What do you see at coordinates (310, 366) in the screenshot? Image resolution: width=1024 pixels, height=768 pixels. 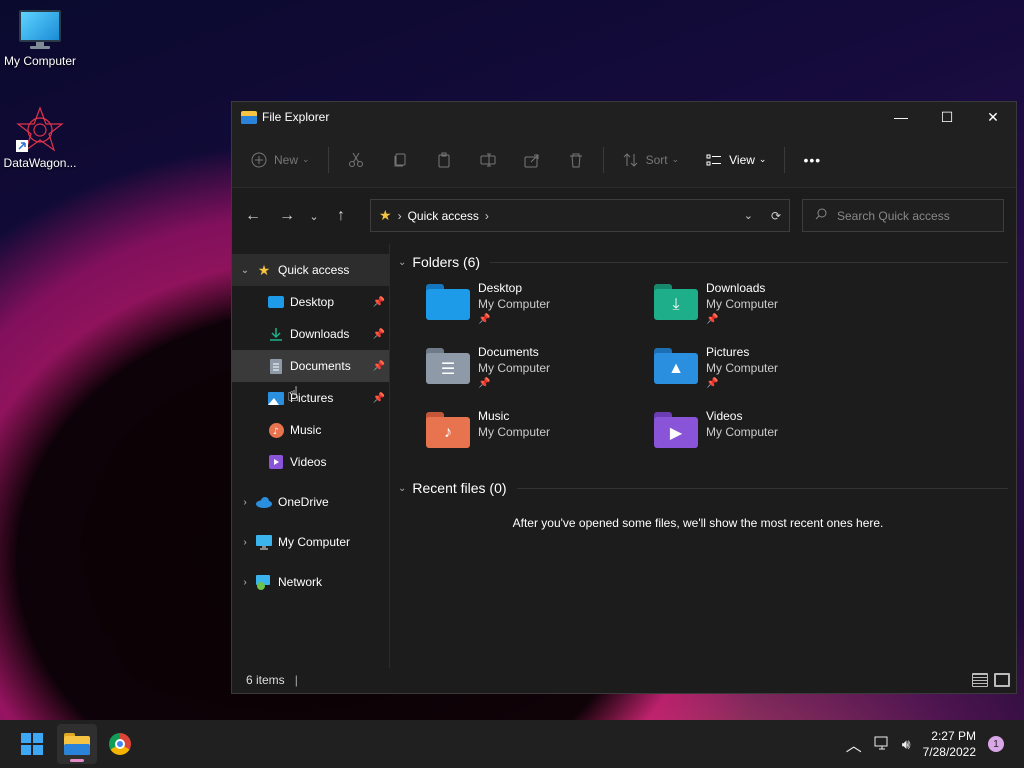 I see `sidebar-item-documents: Documents 📌` at bounding box center [310, 366].